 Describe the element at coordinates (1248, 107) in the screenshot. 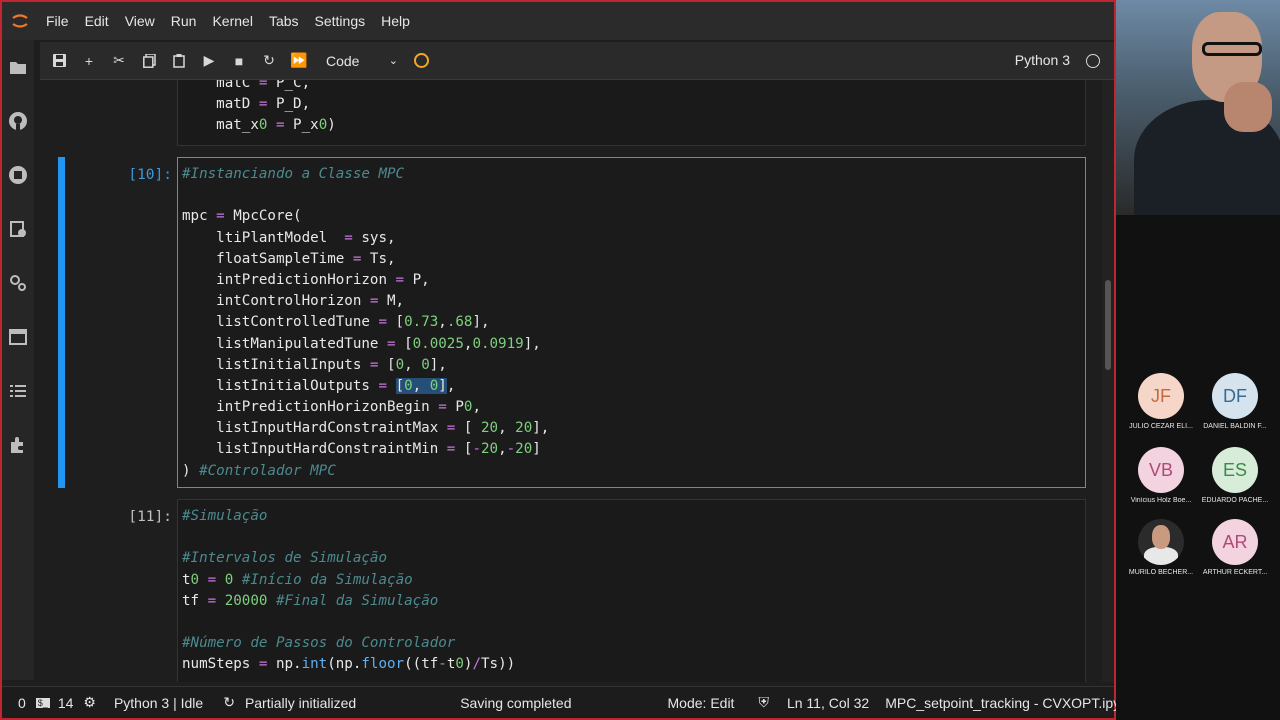

I see `presenter-hand` at that location.